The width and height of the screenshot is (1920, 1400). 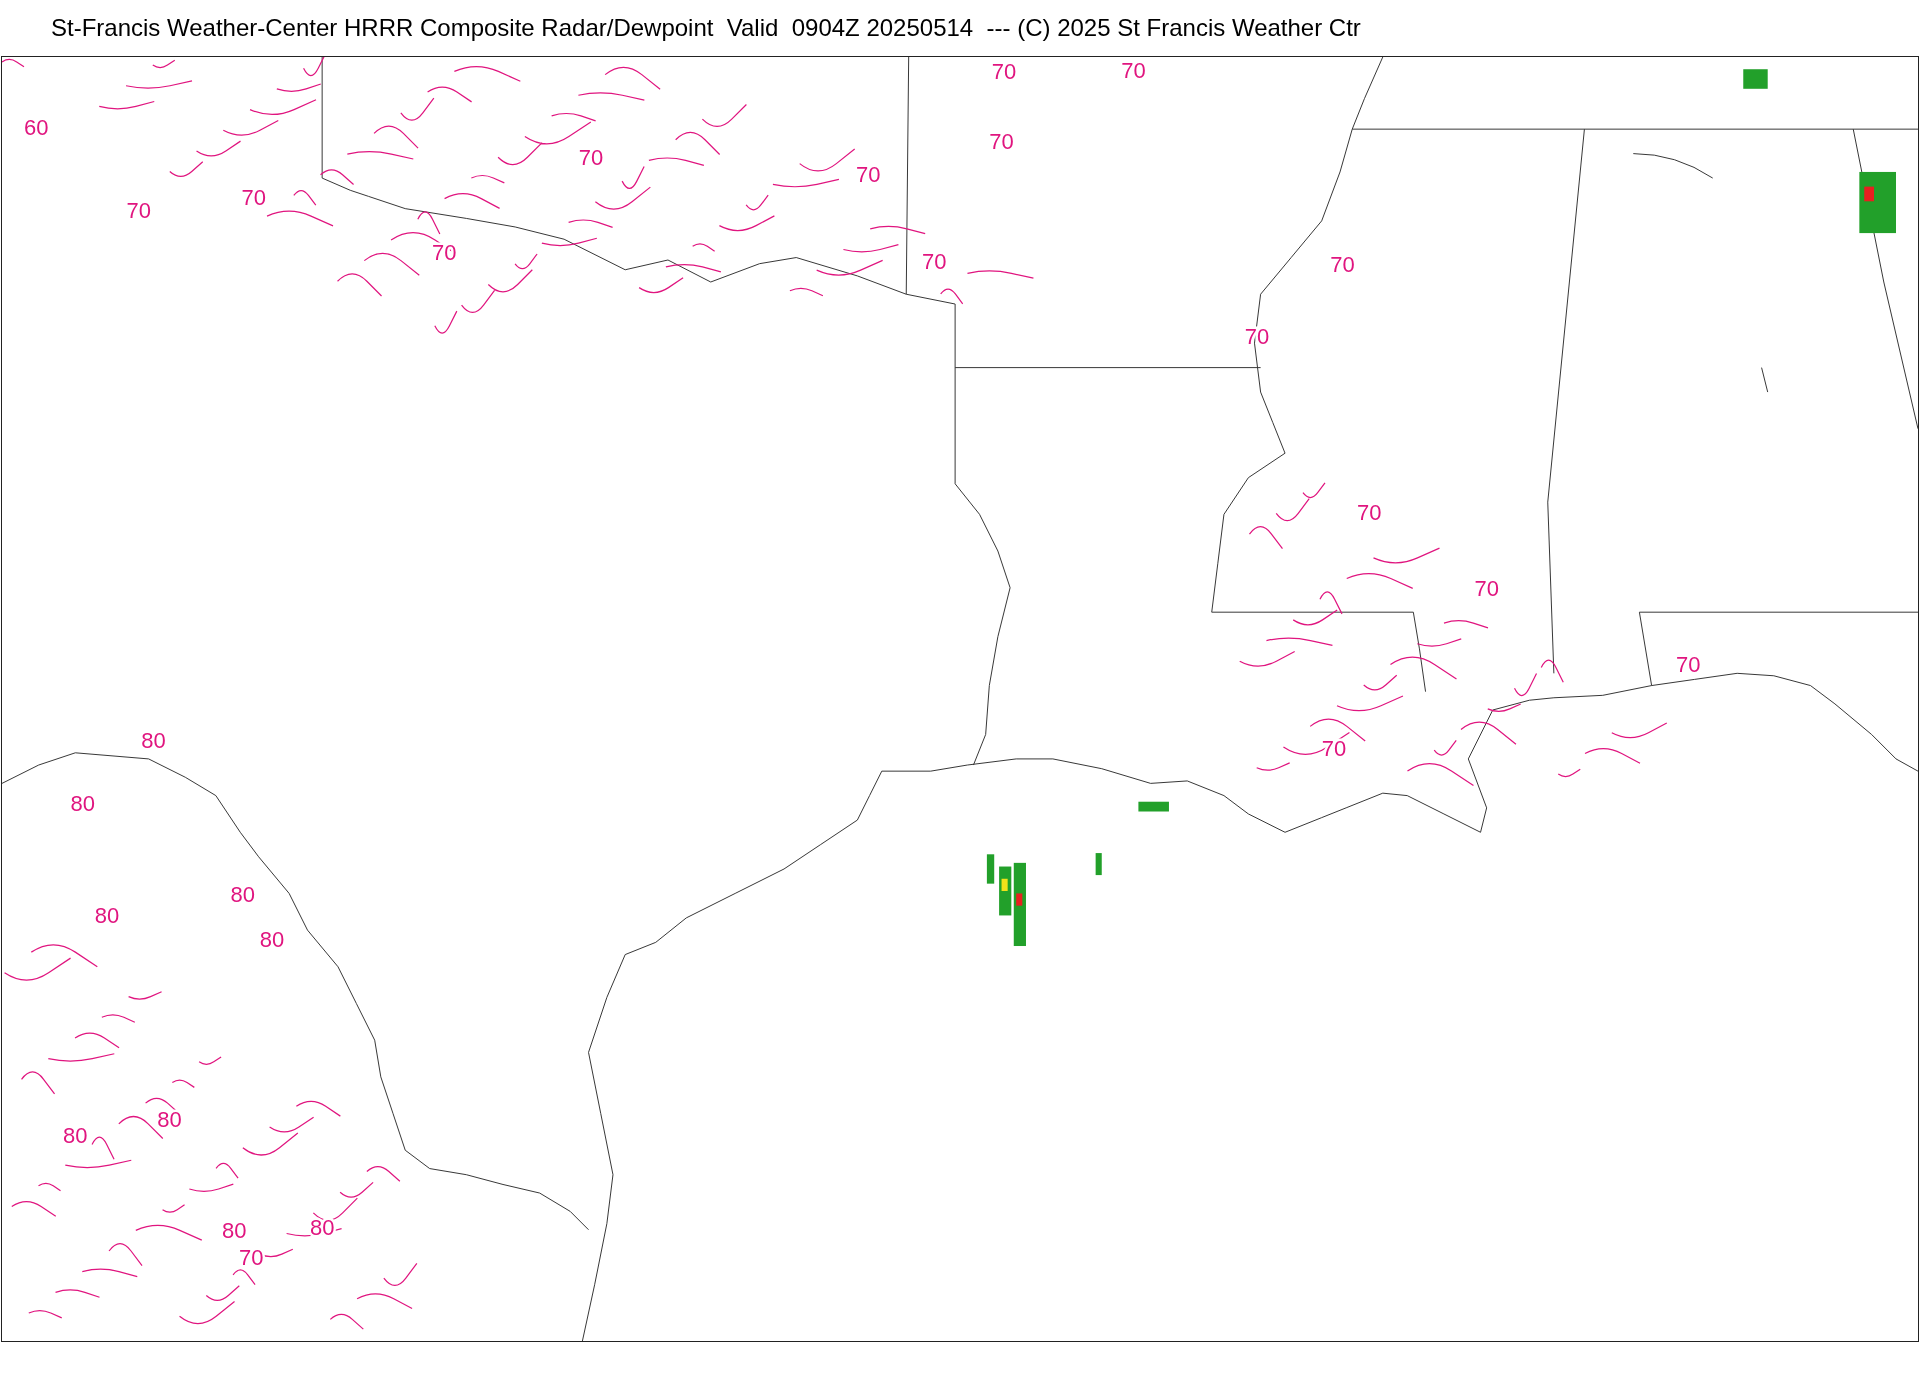 What do you see at coordinates (36, 128) in the screenshot?
I see `contour-label: 60` at bounding box center [36, 128].